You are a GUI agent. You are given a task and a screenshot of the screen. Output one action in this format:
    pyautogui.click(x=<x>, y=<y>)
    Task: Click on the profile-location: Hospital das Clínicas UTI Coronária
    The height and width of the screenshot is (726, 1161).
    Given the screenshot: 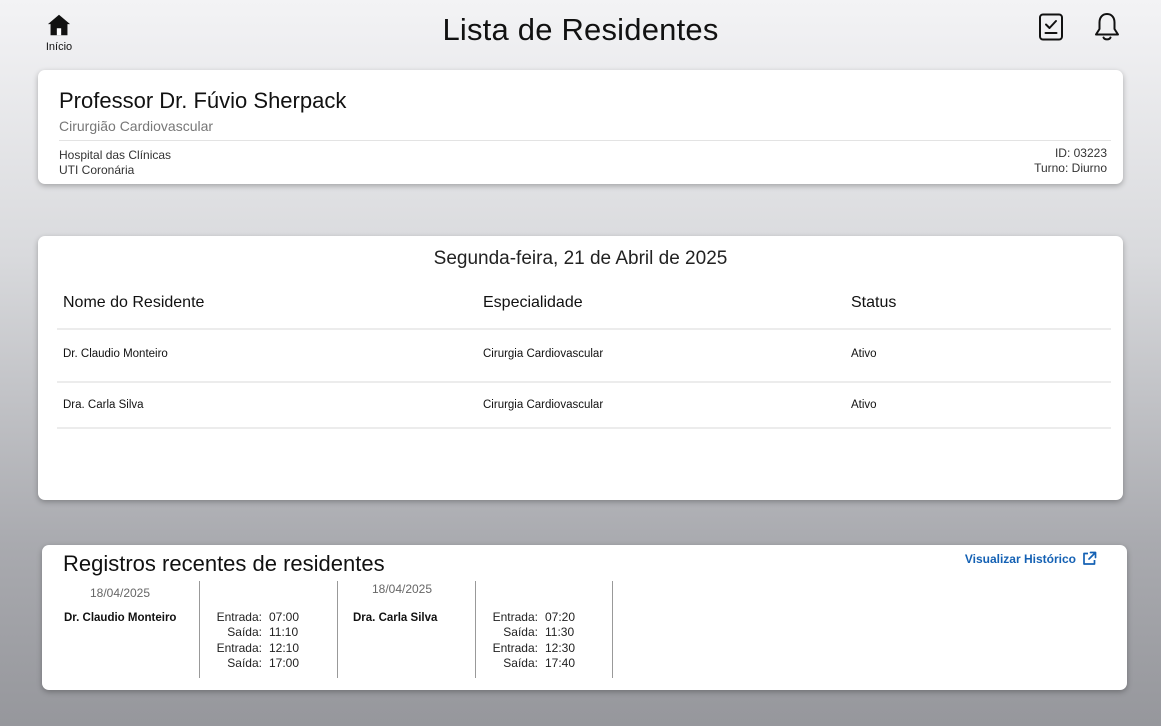 What is the action you would take?
    pyautogui.click(x=115, y=163)
    